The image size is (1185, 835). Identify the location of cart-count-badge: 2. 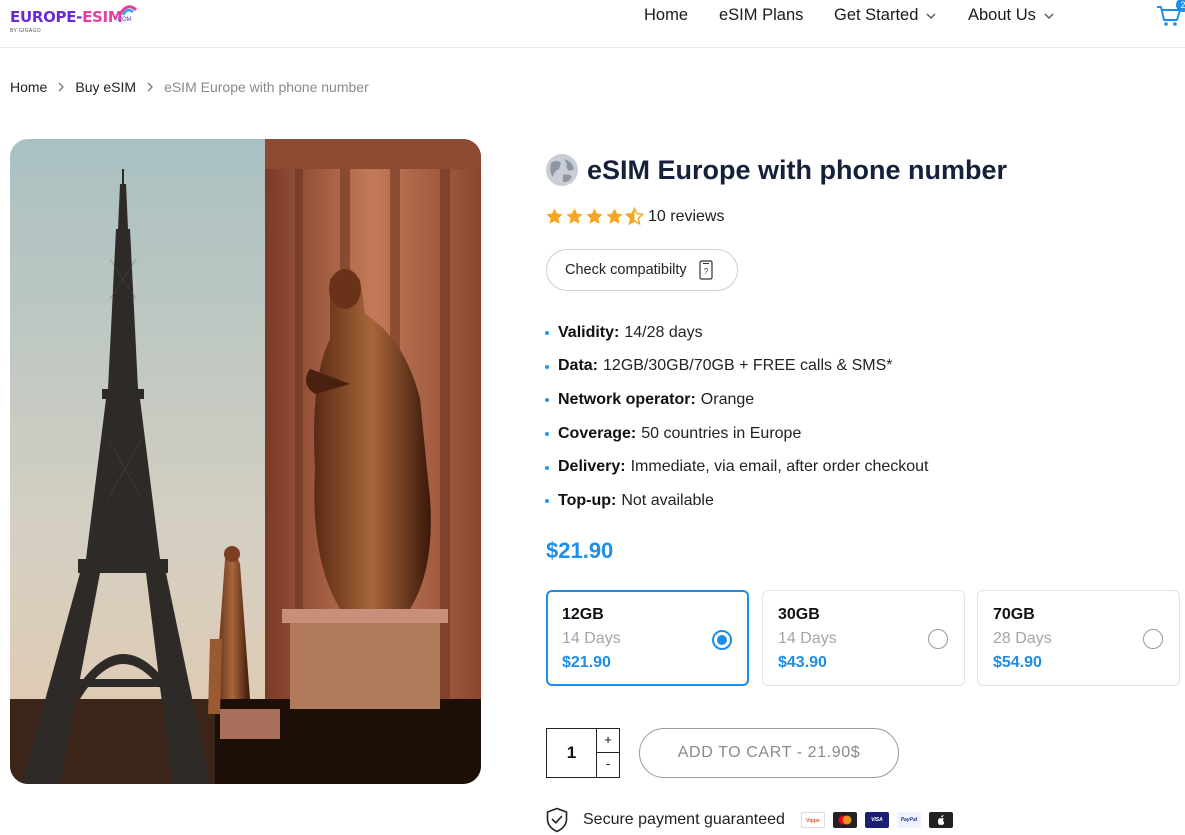
(1180, 6).